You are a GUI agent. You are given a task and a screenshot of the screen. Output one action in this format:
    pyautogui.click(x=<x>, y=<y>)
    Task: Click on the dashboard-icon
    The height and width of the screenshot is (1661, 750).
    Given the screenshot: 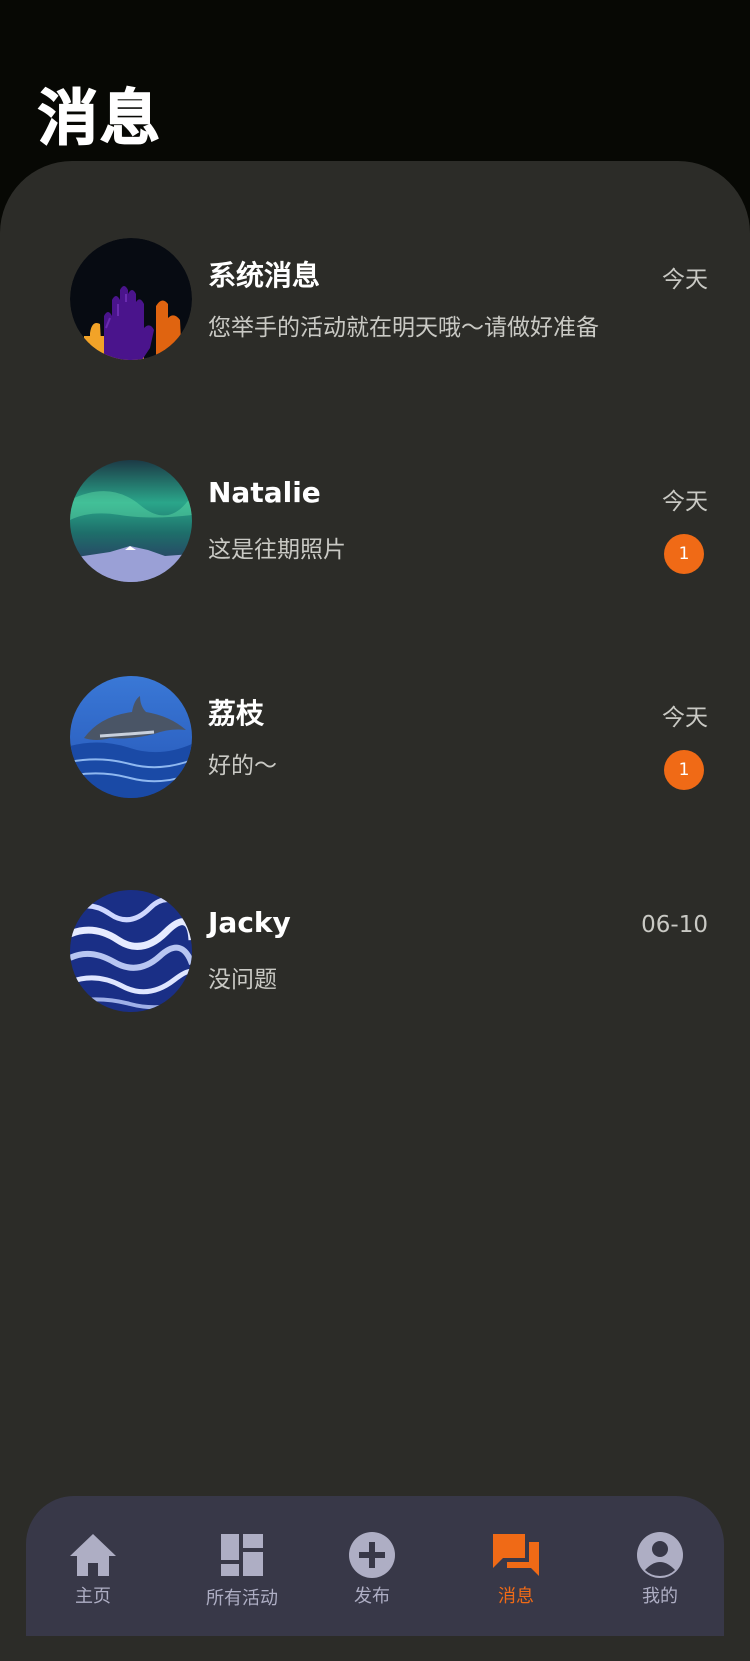 What is the action you would take?
    pyautogui.click(x=242, y=1555)
    